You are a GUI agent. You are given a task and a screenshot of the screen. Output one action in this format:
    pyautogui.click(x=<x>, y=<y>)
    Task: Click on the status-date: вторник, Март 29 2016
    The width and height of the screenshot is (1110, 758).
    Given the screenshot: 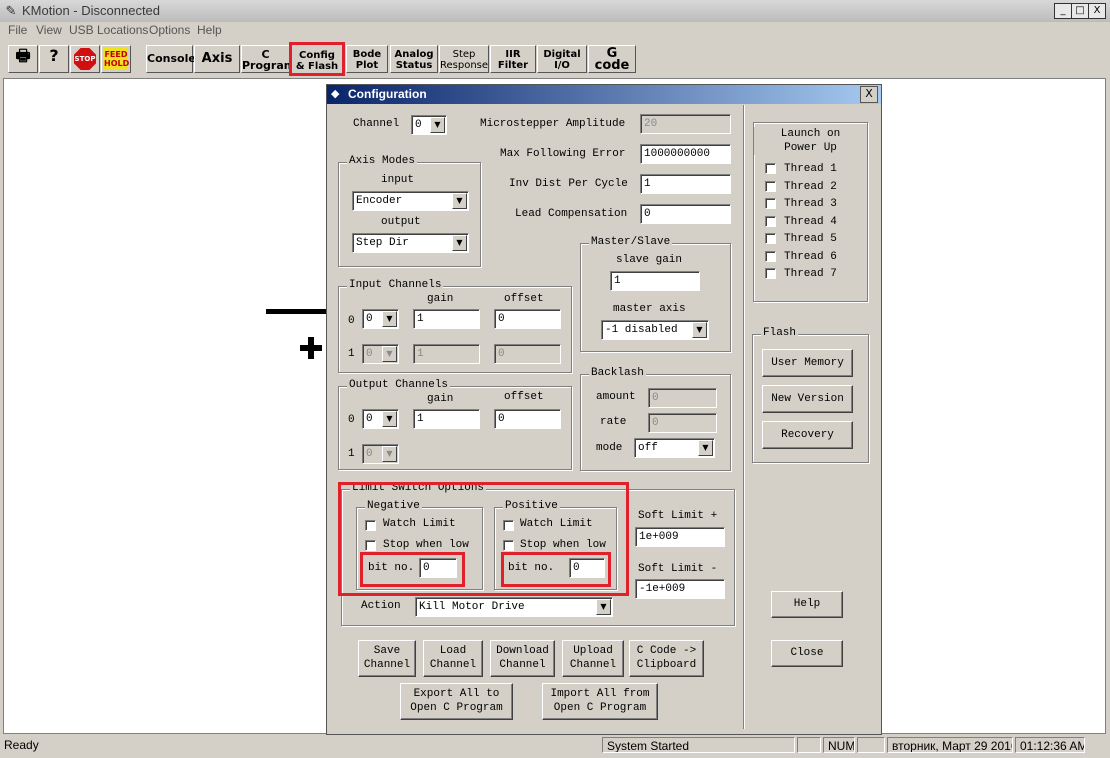 What is the action you would take?
    pyautogui.click(x=950, y=745)
    